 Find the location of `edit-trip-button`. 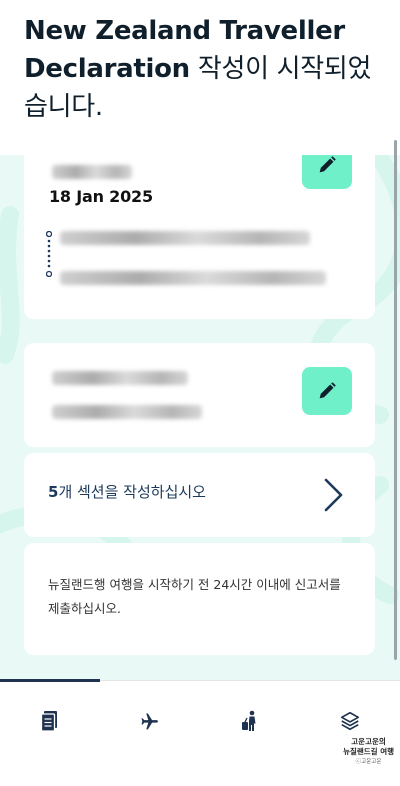

edit-trip-button is located at coordinates (327, 172).